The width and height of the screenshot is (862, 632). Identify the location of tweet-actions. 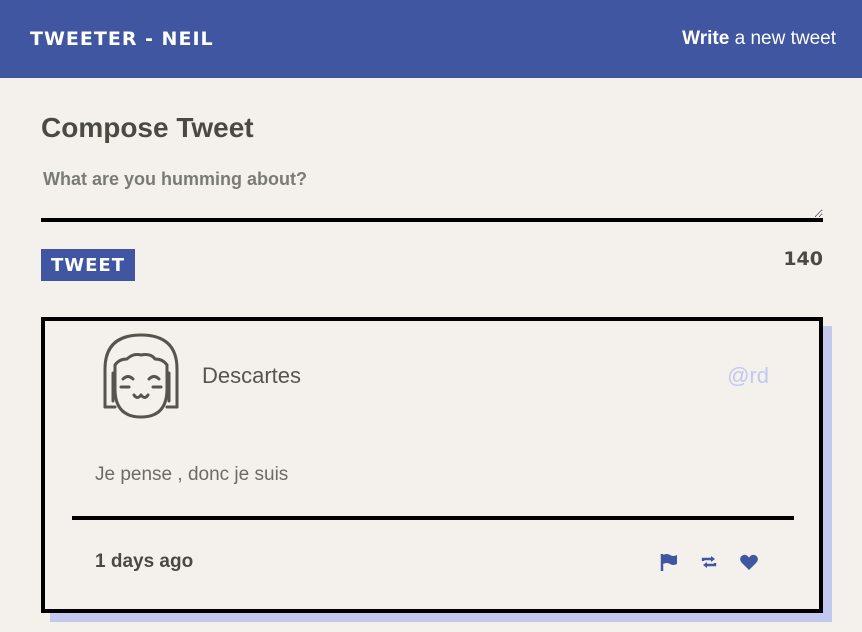
(709, 562).